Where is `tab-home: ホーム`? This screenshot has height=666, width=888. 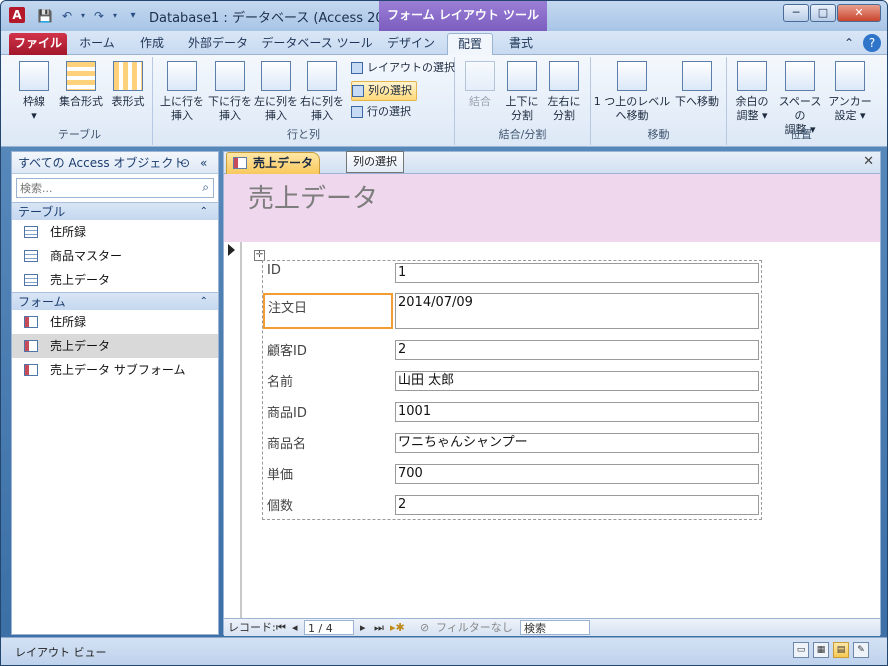
tab-home: ホーム is located at coordinates (97, 44).